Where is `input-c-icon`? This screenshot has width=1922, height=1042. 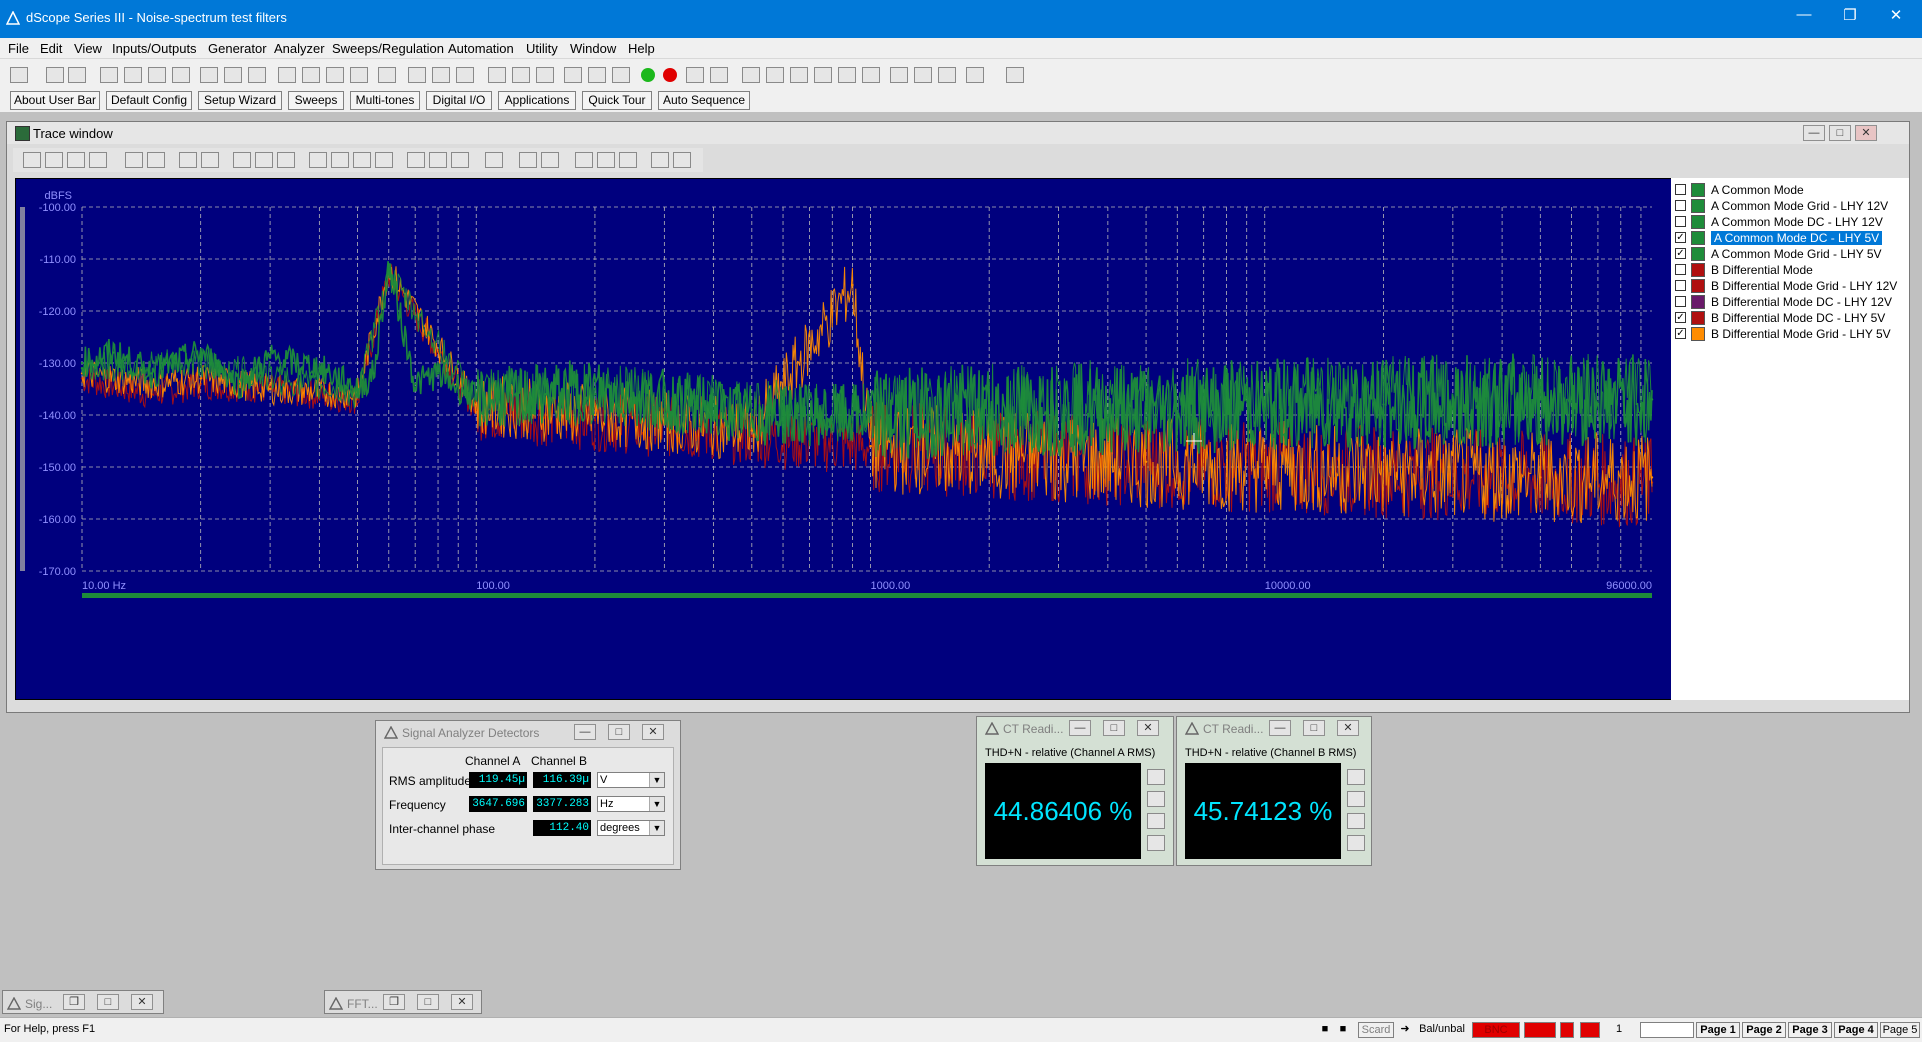
input-c-icon is located at coordinates (335, 75).